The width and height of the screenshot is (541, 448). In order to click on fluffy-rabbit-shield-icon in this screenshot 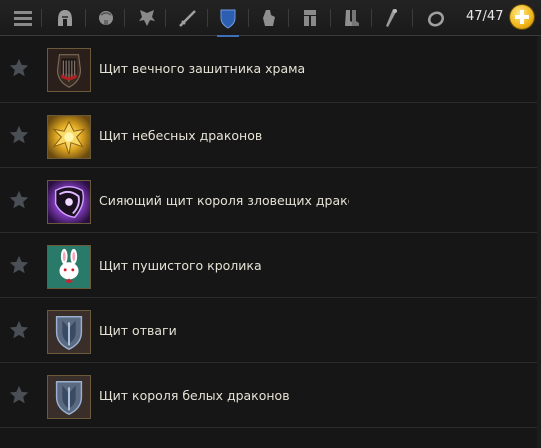, I will do `click(69, 267)`.